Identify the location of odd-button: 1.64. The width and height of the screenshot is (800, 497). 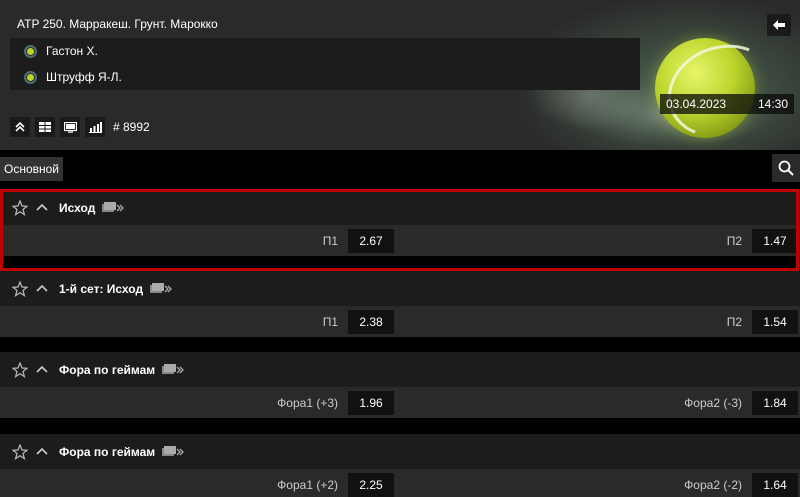
(775, 485).